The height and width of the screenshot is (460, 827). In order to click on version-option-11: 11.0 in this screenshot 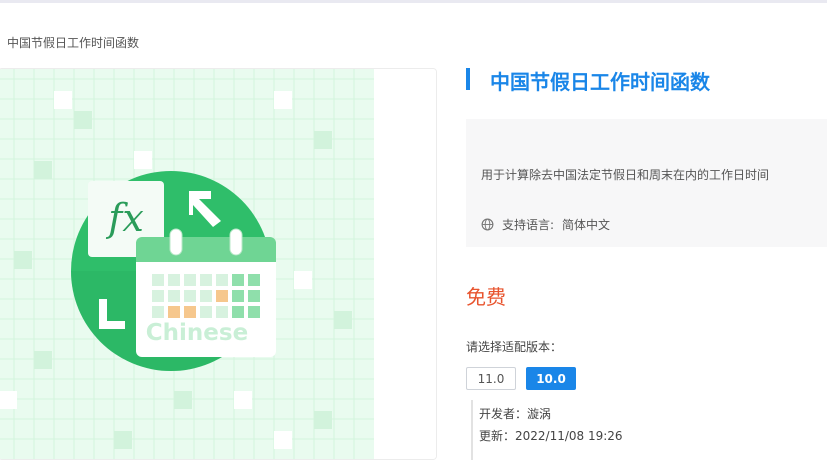, I will do `click(491, 378)`.